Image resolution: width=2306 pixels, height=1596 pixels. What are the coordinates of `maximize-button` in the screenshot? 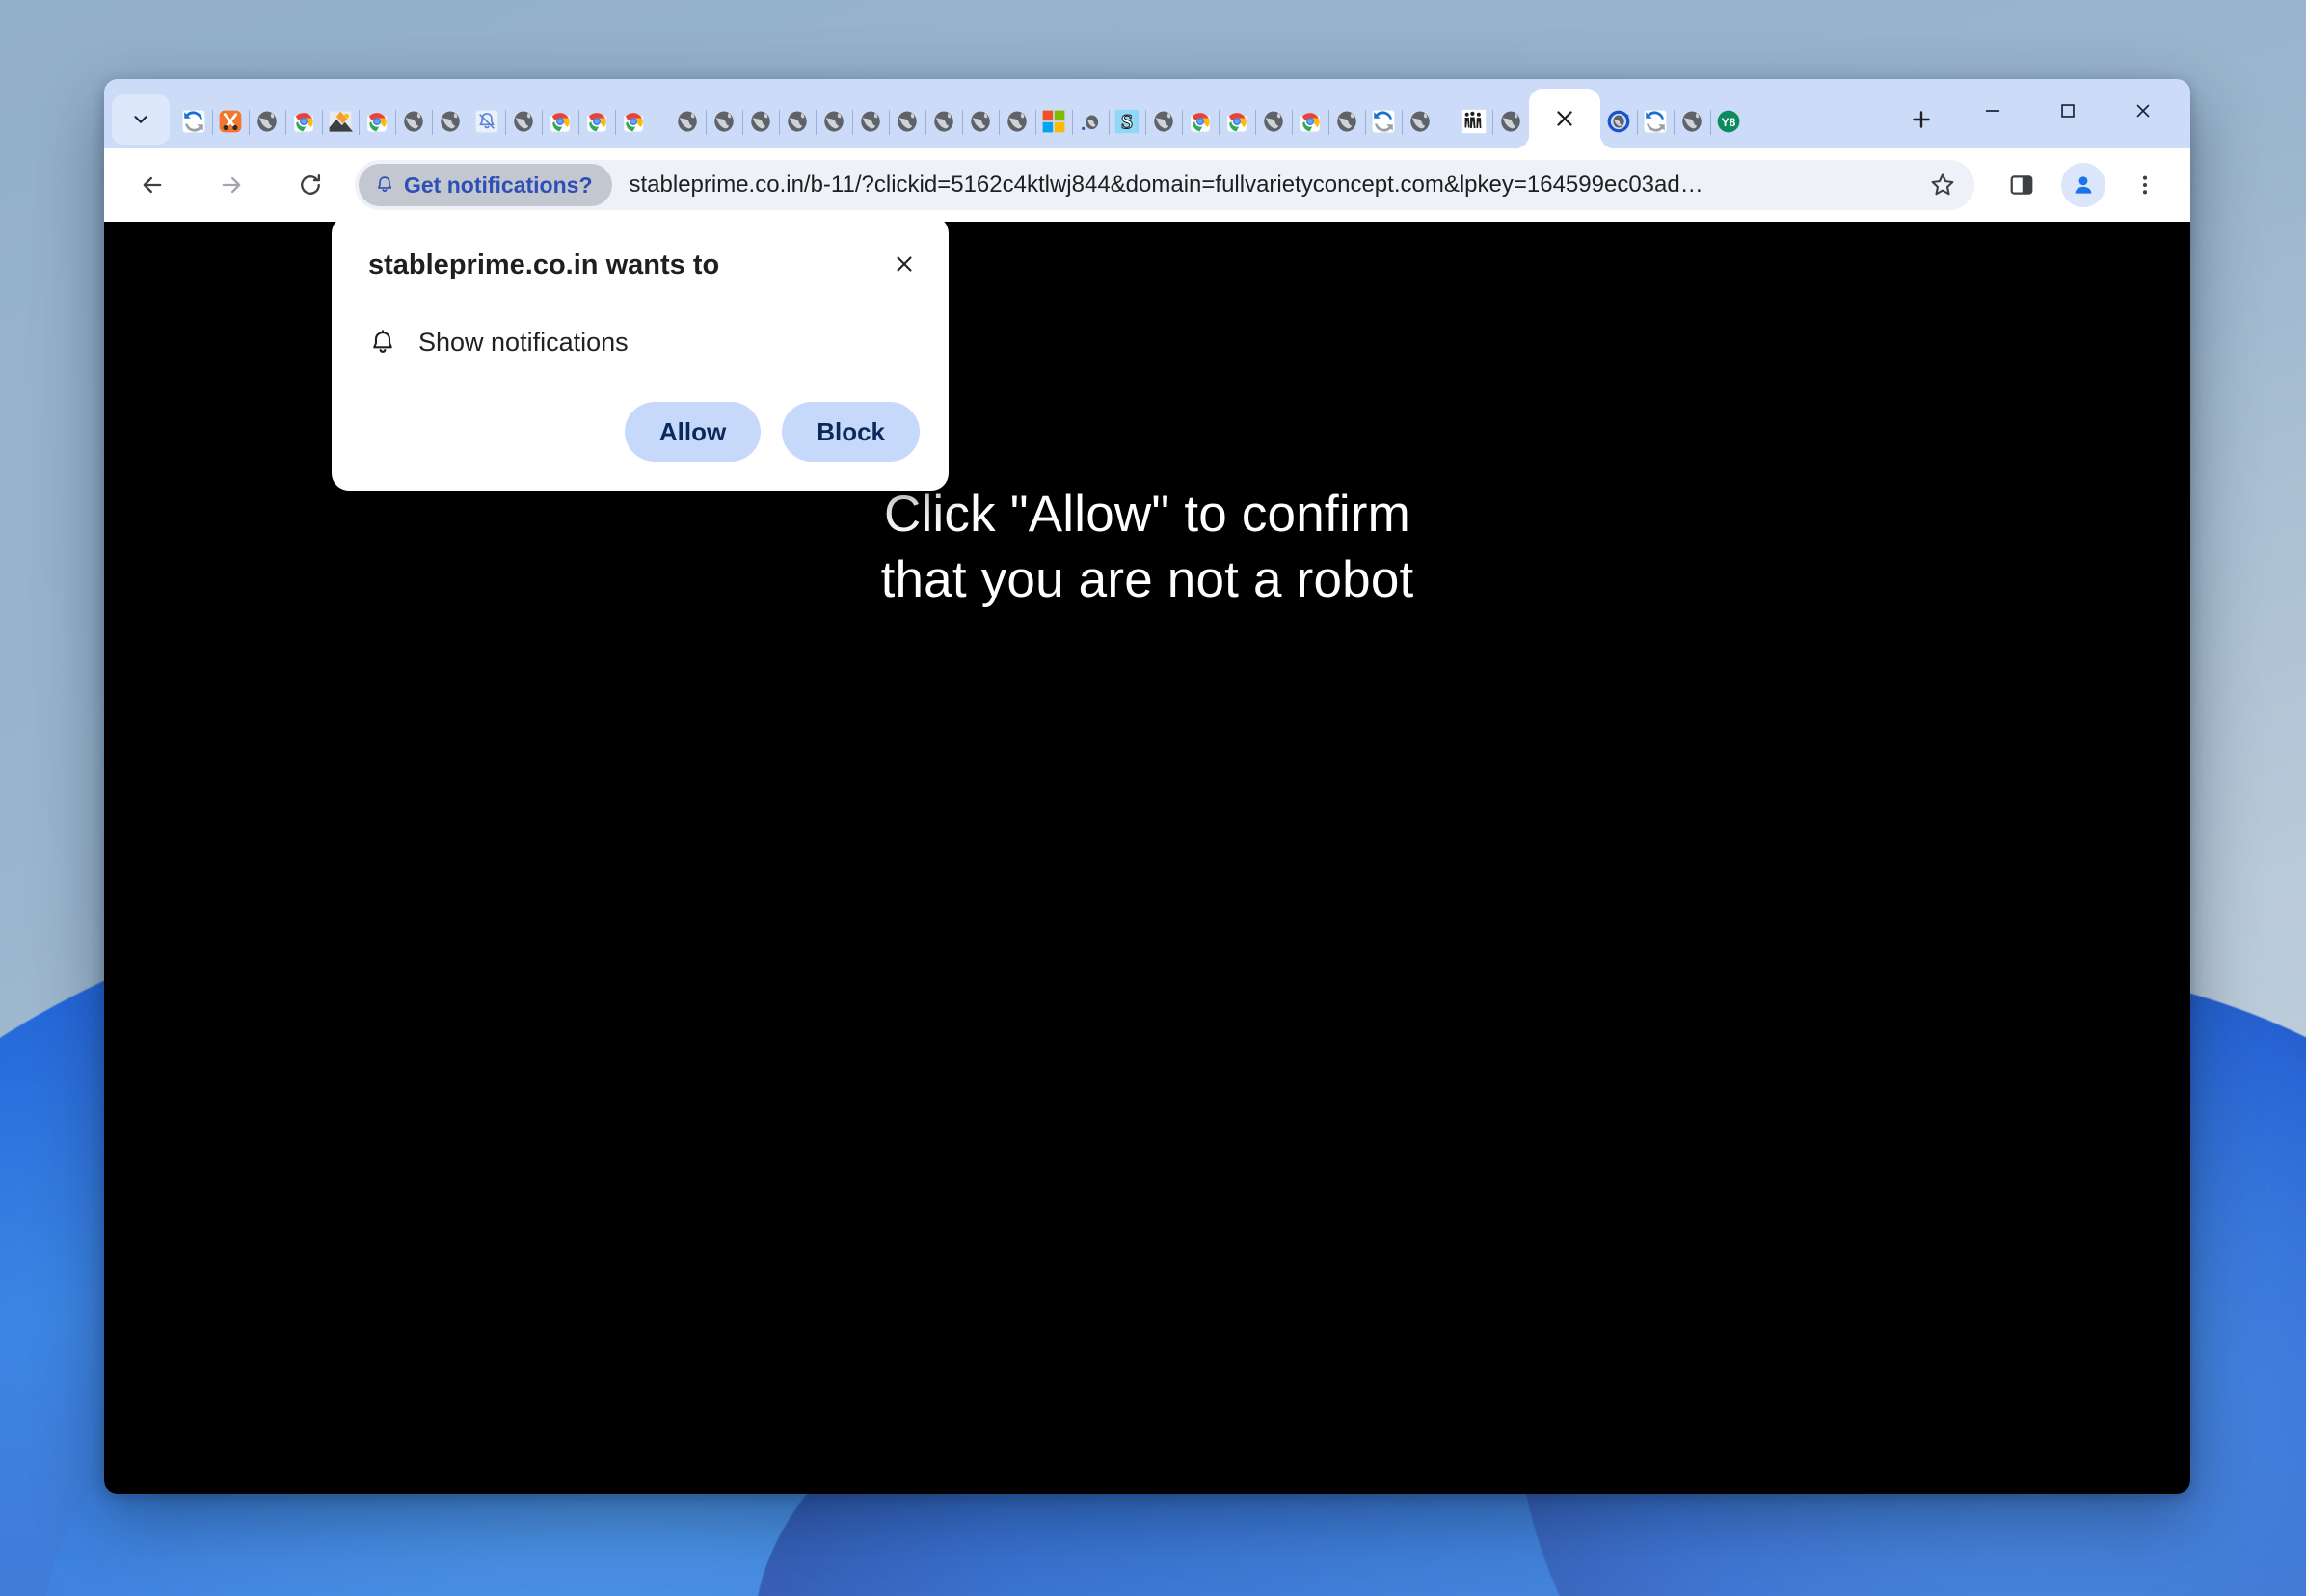 It's located at (2067, 111).